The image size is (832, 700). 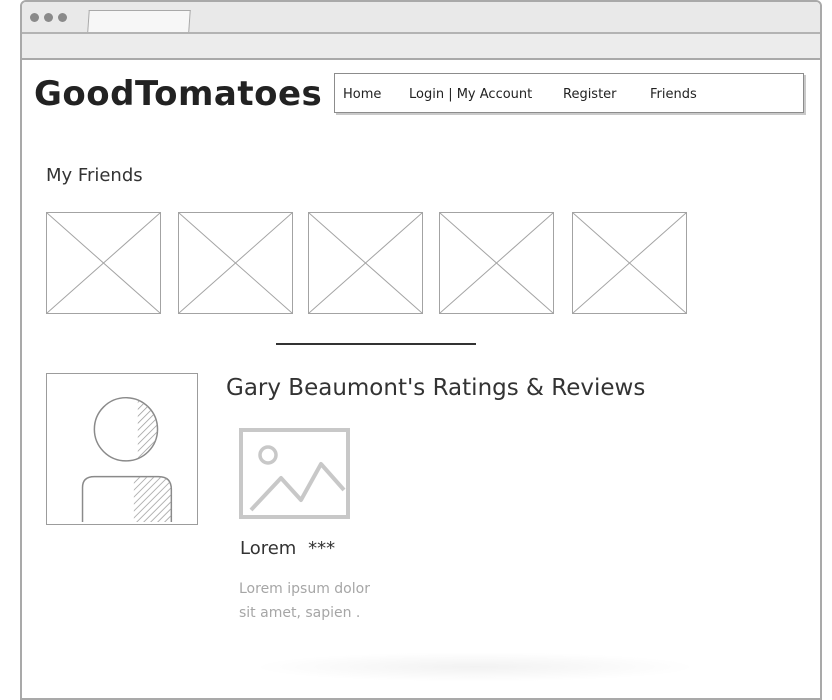 I want to click on address-bar, so click(x=421, y=47).